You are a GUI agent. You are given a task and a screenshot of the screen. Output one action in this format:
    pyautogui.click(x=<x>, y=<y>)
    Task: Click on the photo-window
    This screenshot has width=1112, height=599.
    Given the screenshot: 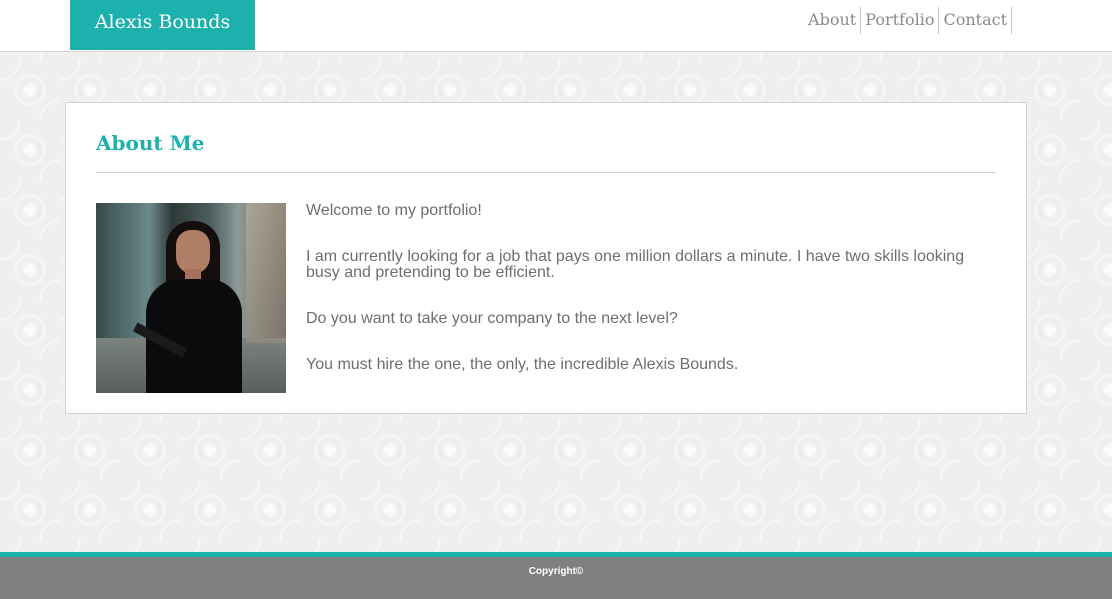 What is the action you would take?
    pyautogui.click(x=266, y=273)
    